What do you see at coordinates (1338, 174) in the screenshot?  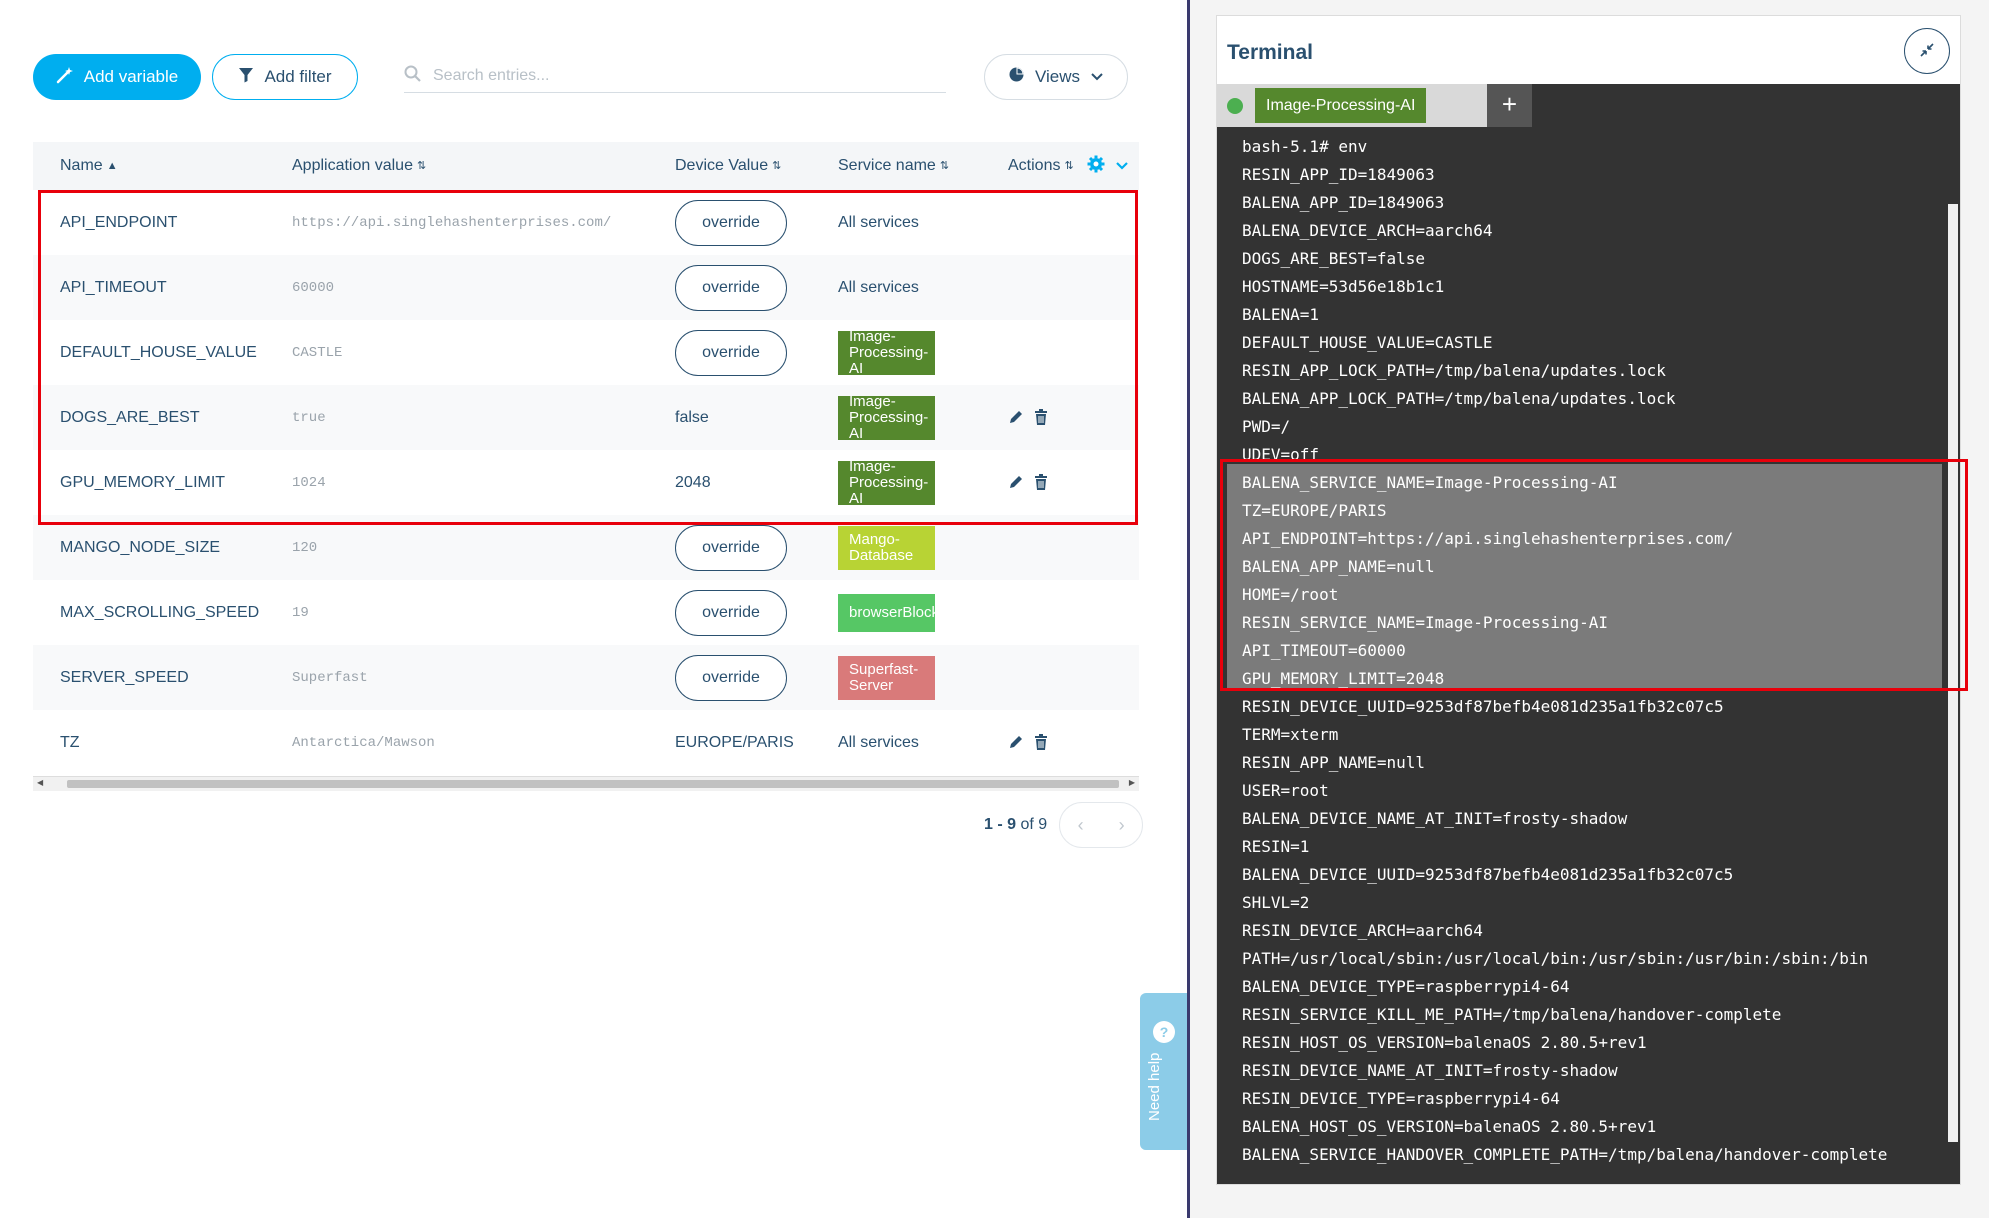 I see `terminal-line: RESIN_APP_ID=1849063` at bounding box center [1338, 174].